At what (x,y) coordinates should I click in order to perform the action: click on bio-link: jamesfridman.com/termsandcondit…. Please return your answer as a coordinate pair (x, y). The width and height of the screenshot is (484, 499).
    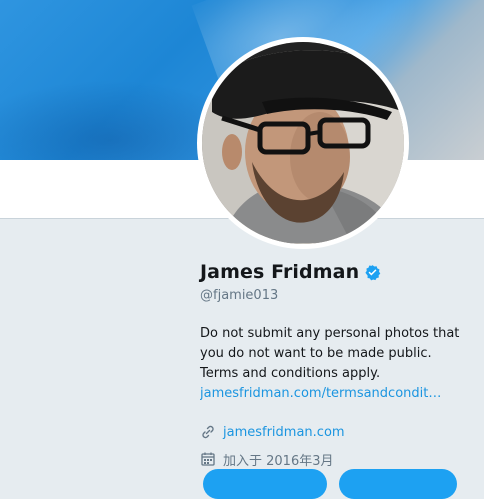
    Looking at the image, I should click on (320, 394).